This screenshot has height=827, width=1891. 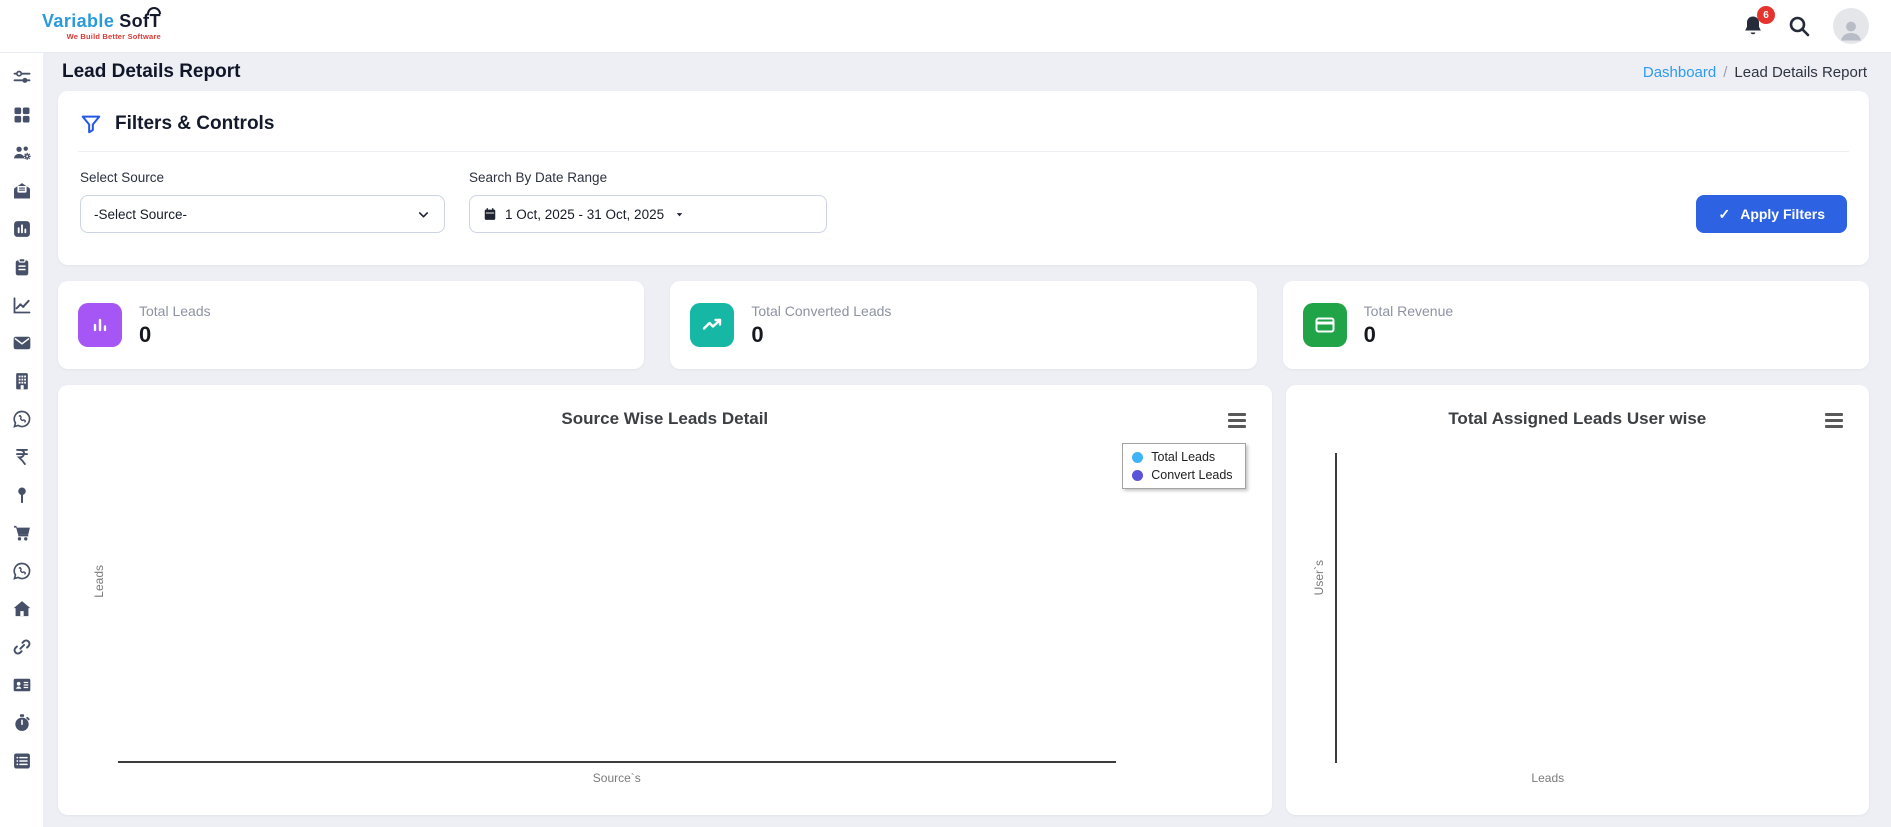 What do you see at coordinates (1800, 72) in the screenshot?
I see `breadcrumb-current: Lead Details Report` at bounding box center [1800, 72].